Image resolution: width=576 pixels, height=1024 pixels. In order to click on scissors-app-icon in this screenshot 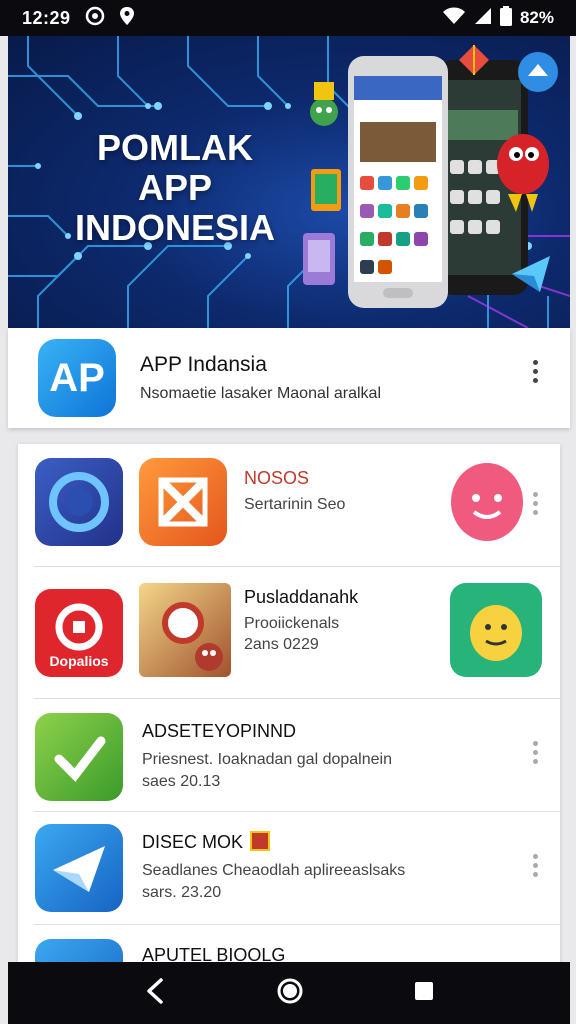, I will do `click(183, 502)`.